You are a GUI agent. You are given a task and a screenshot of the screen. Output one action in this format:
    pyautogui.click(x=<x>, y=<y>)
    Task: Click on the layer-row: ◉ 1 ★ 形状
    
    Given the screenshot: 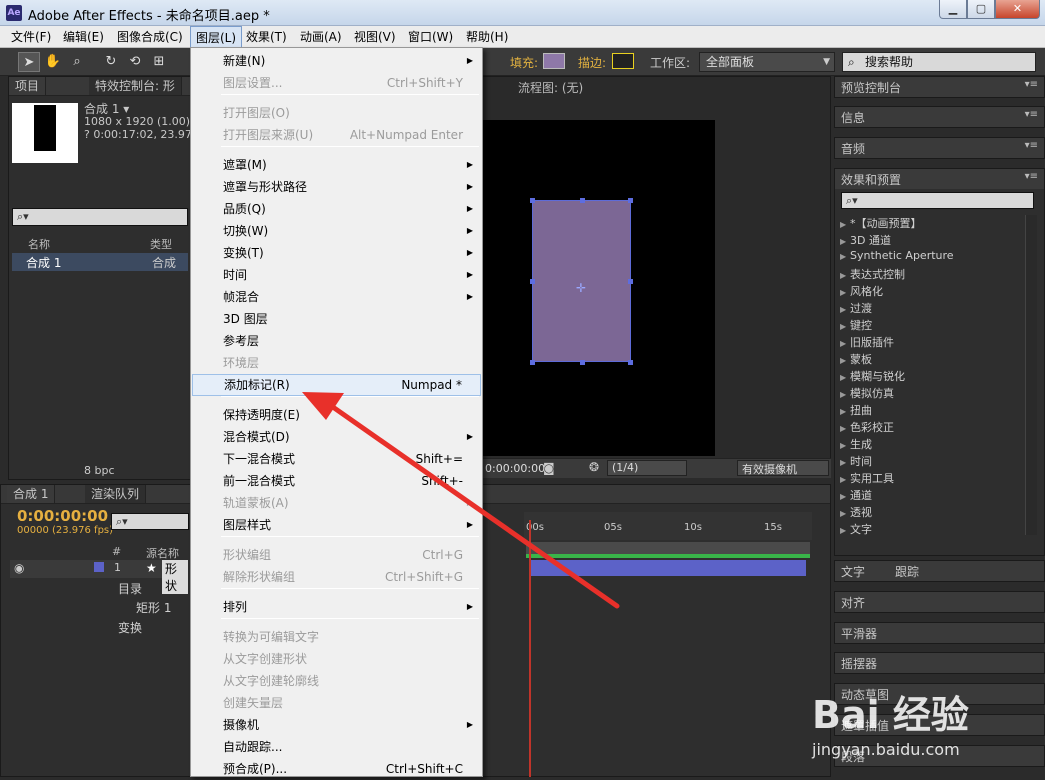 What is the action you would take?
    pyautogui.click(x=99, y=577)
    